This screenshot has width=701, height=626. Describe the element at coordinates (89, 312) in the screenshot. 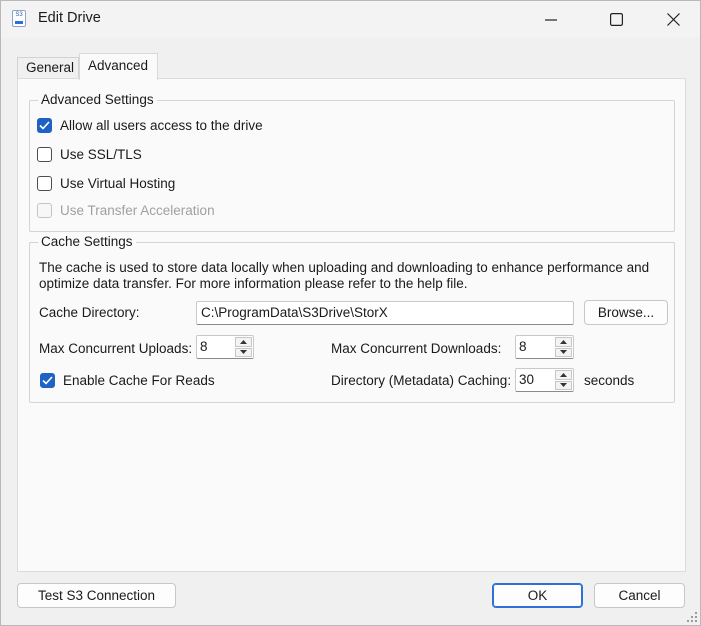

I see `cache-directory-label: Cache Directory:` at that location.